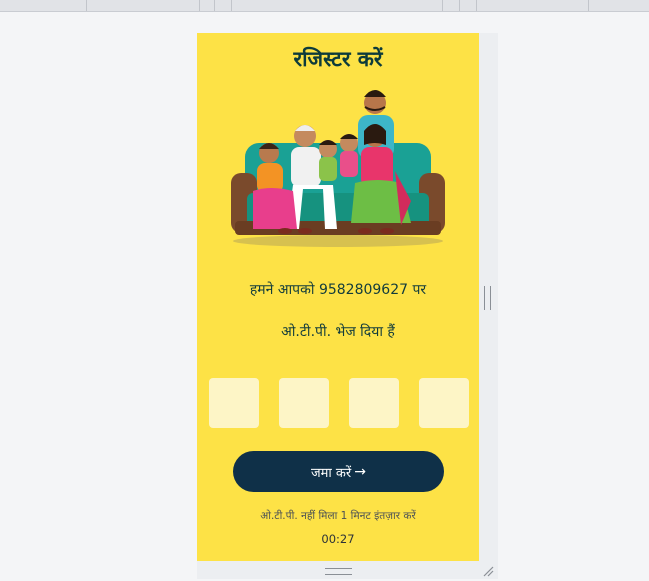 This screenshot has width=649, height=581. Describe the element at coordinates (338, 168) in the screenshot. I see `family-illustration` at that location.